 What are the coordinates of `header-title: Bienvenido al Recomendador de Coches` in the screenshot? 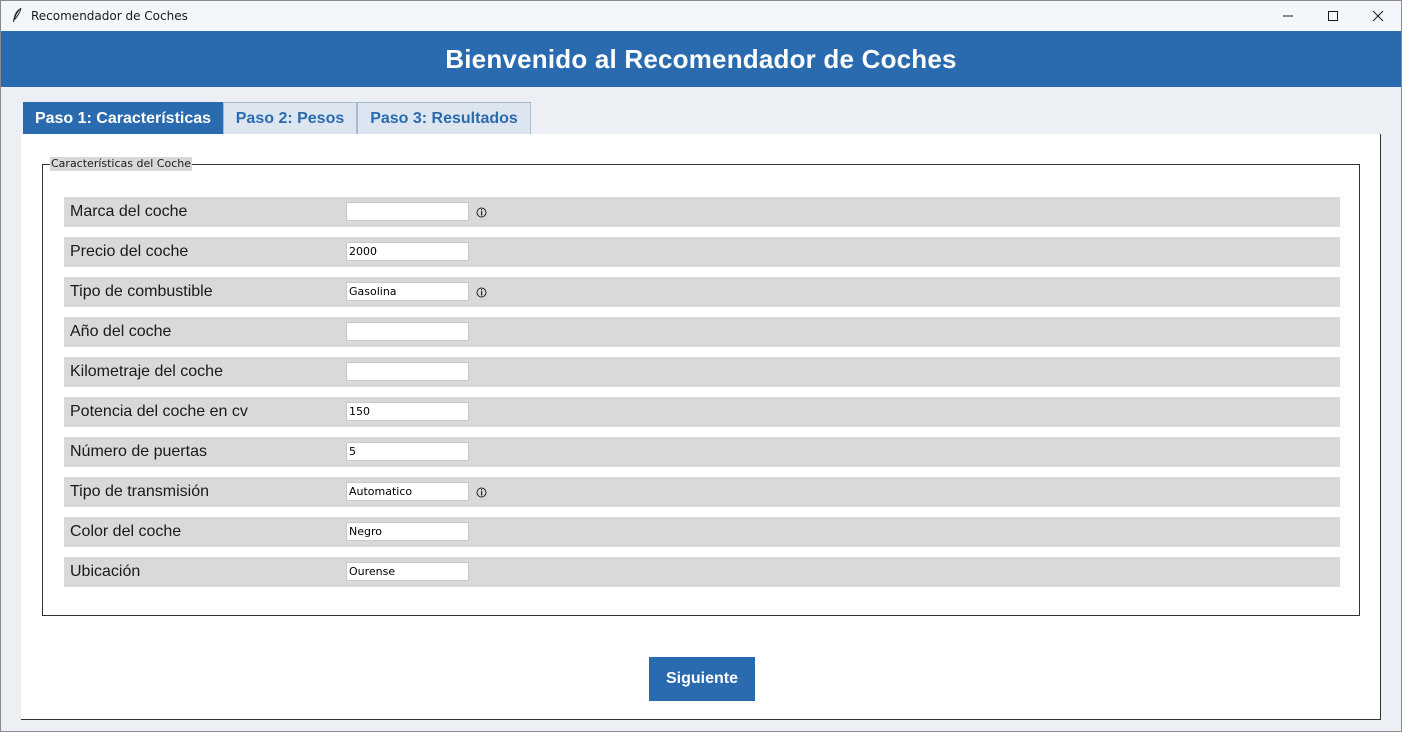 It's located at (701, 58).